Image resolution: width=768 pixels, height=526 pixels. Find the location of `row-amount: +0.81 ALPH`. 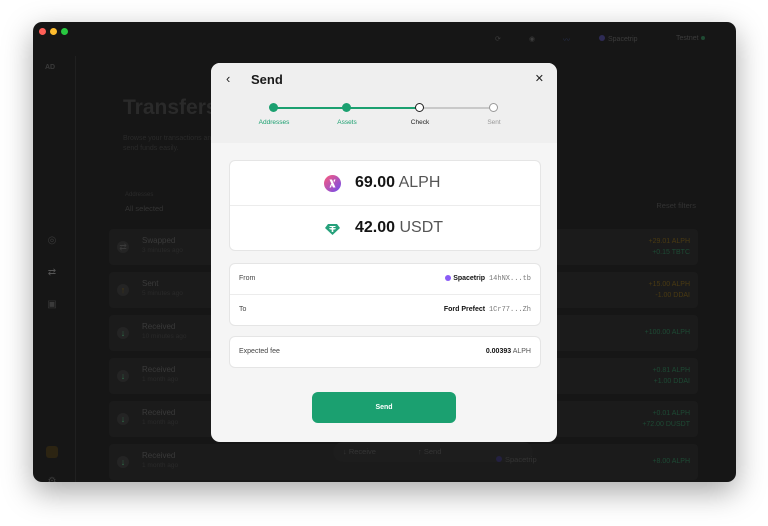

row-amount: +0.81 ALPH is located at coordinates (671, 370).